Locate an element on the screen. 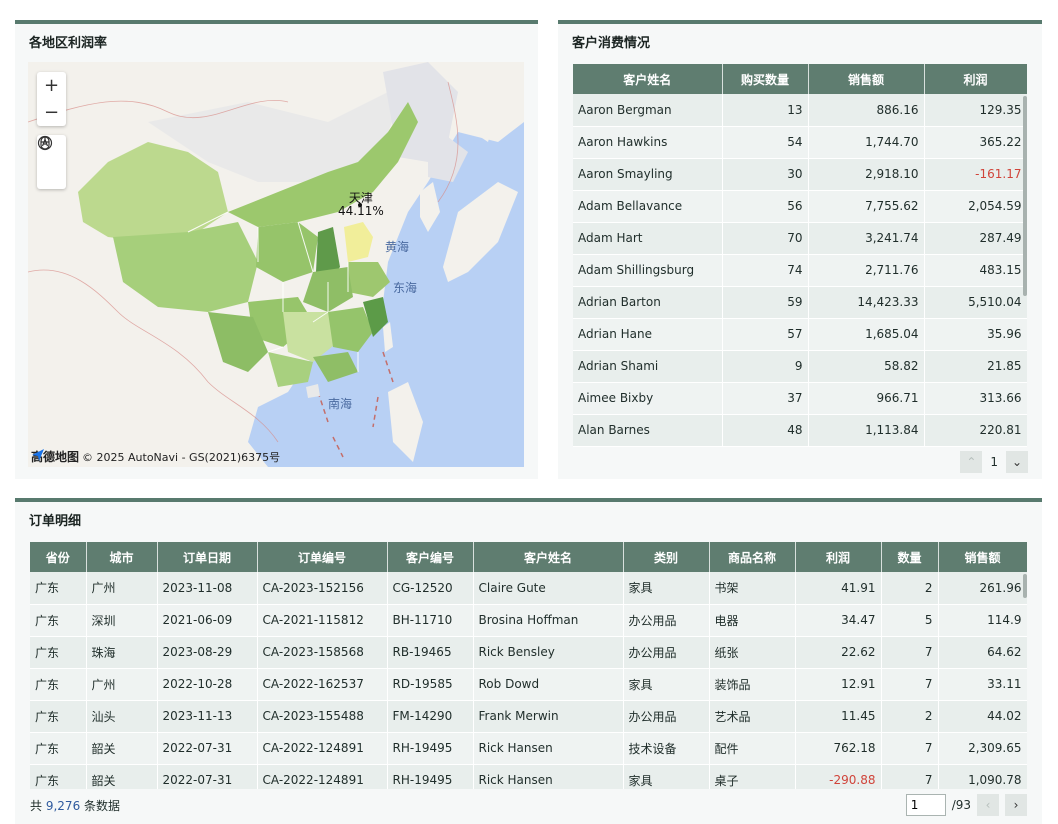 This screenshot has height=824, width=1058. column-header: 订单编号 is located at coordinates (322, 557).